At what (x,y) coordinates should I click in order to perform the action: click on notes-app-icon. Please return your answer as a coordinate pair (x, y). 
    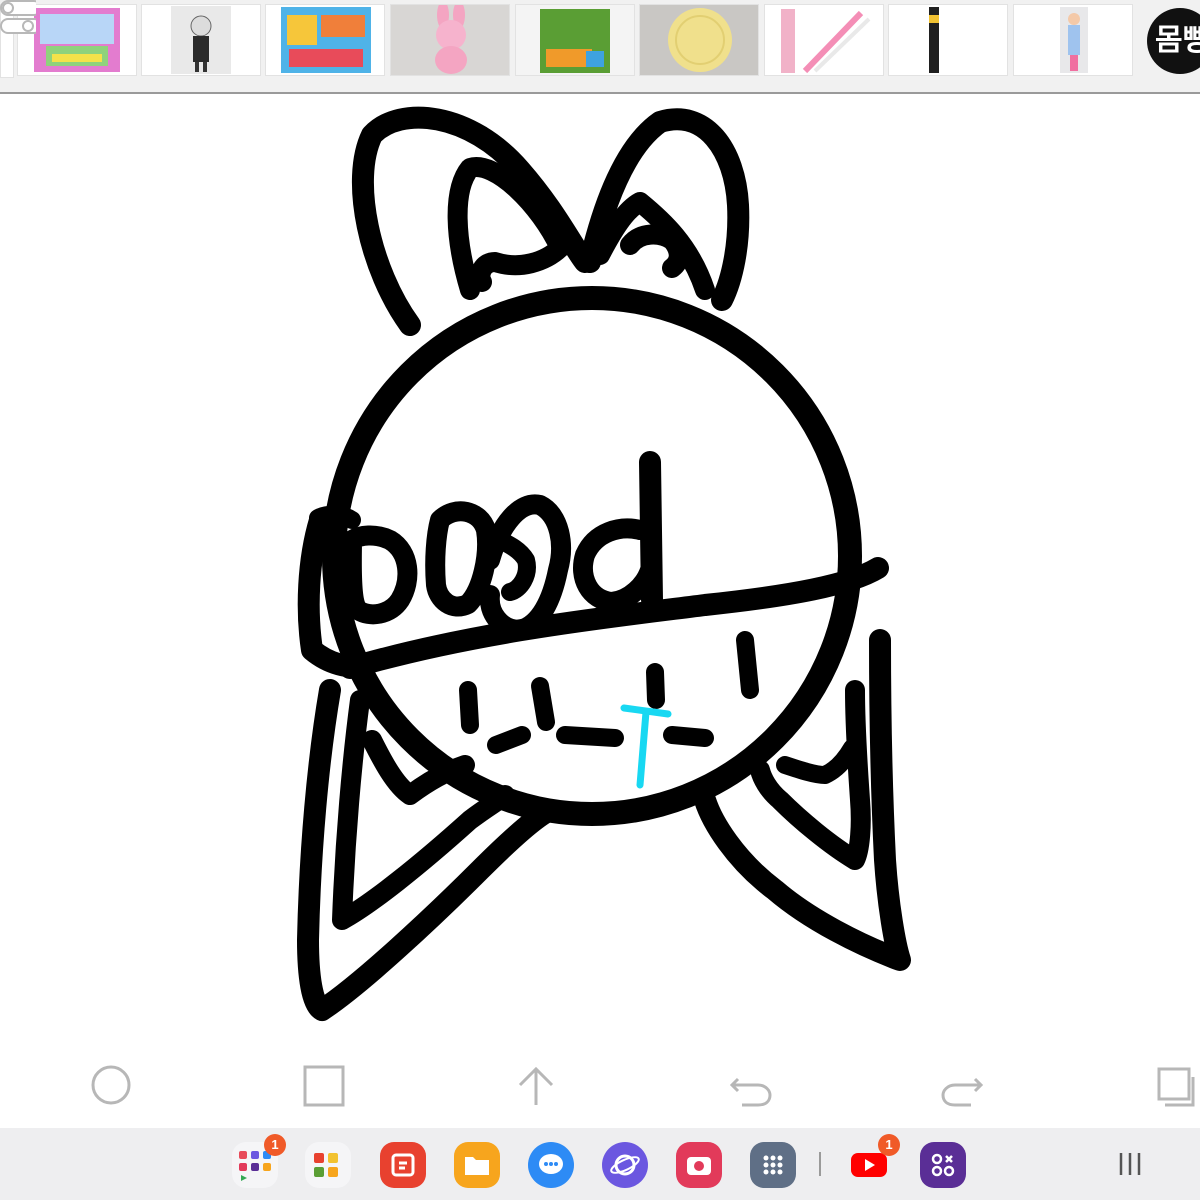
    Looking at the image, I should click on (403, 1165).